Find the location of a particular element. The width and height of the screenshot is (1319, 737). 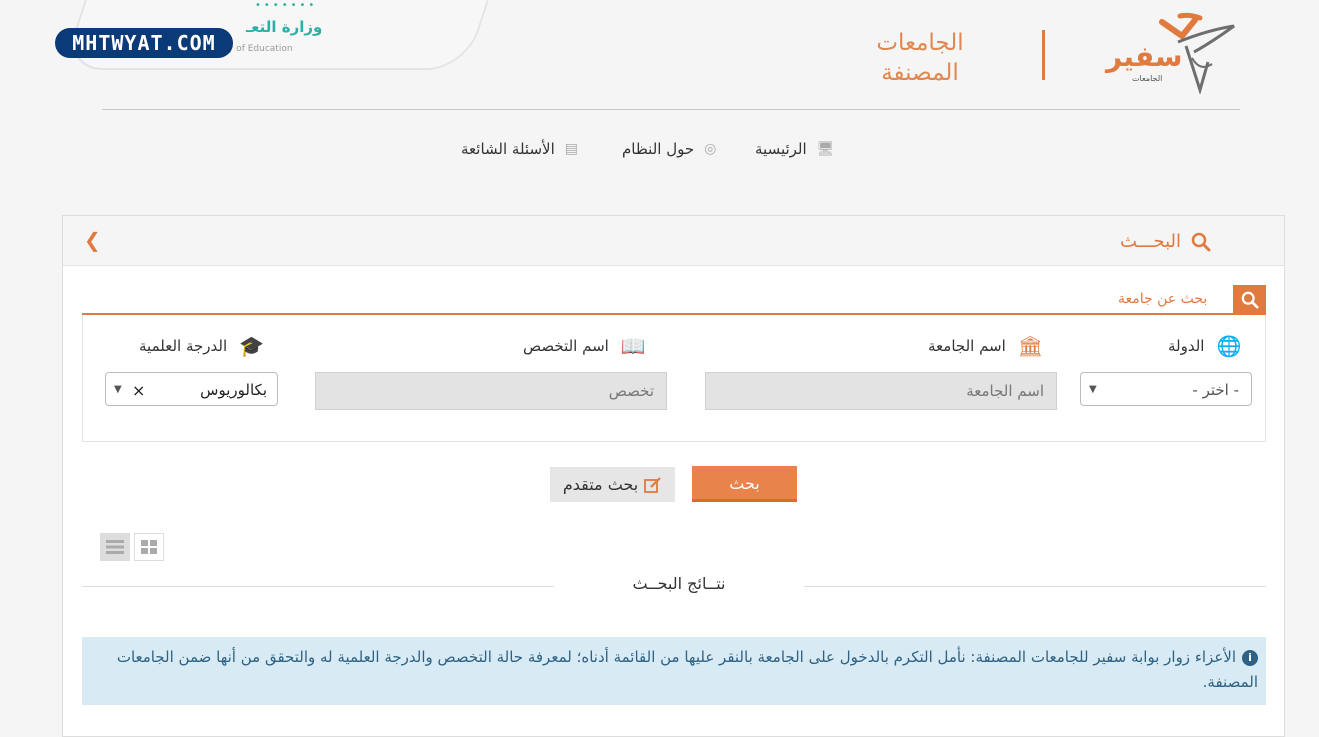

nav-item-home: 🖥 الرئيسية is located at coordinates (794, 149).